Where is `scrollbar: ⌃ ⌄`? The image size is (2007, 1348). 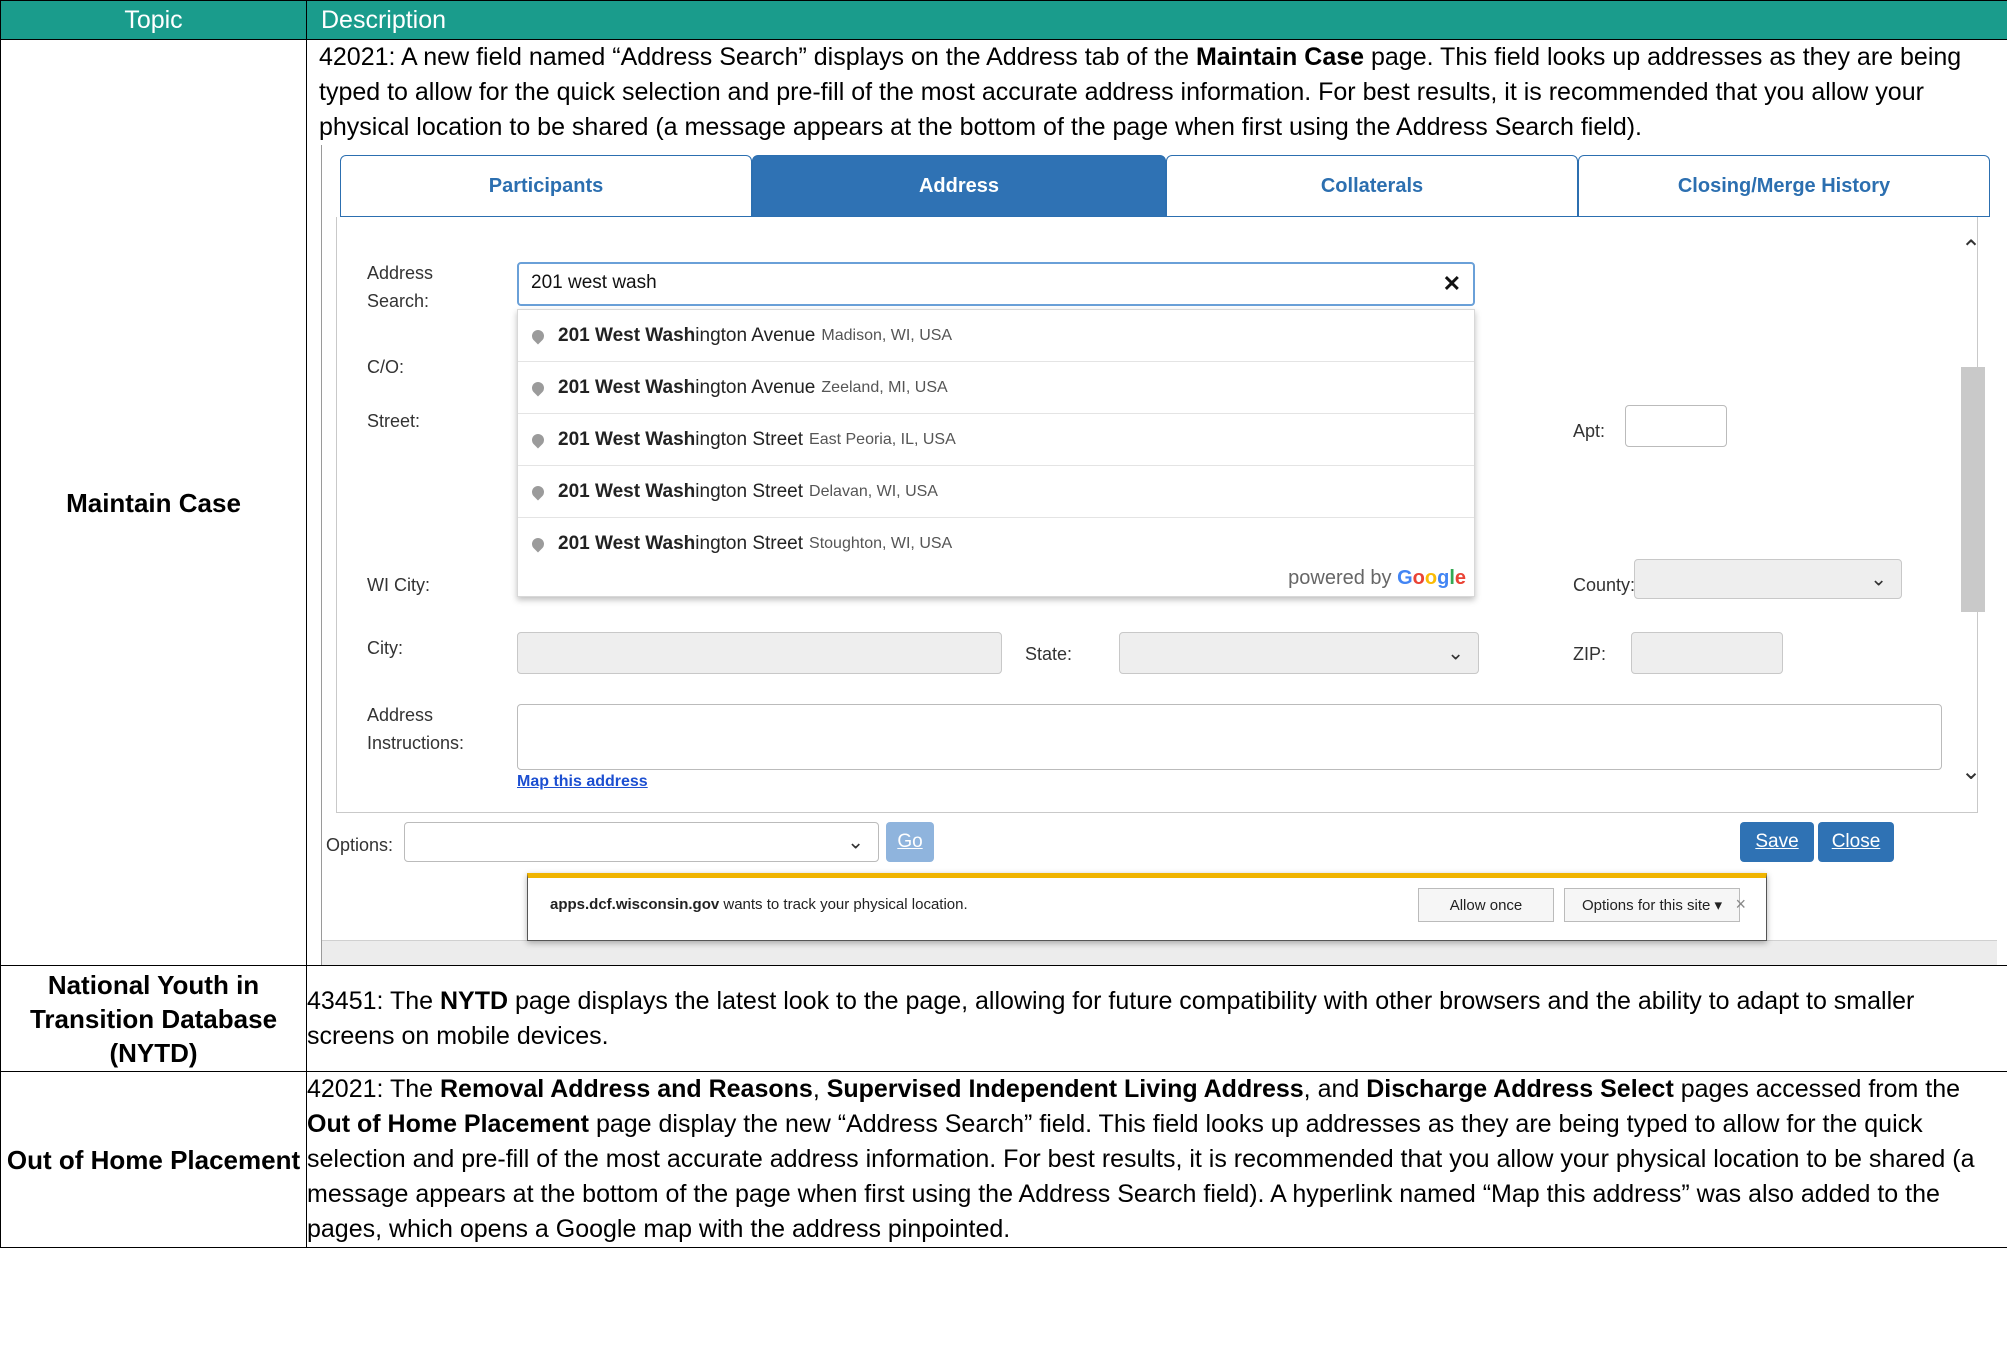 scrollbar: ⌃ ⌄ is located at coordinates (1971, 514).